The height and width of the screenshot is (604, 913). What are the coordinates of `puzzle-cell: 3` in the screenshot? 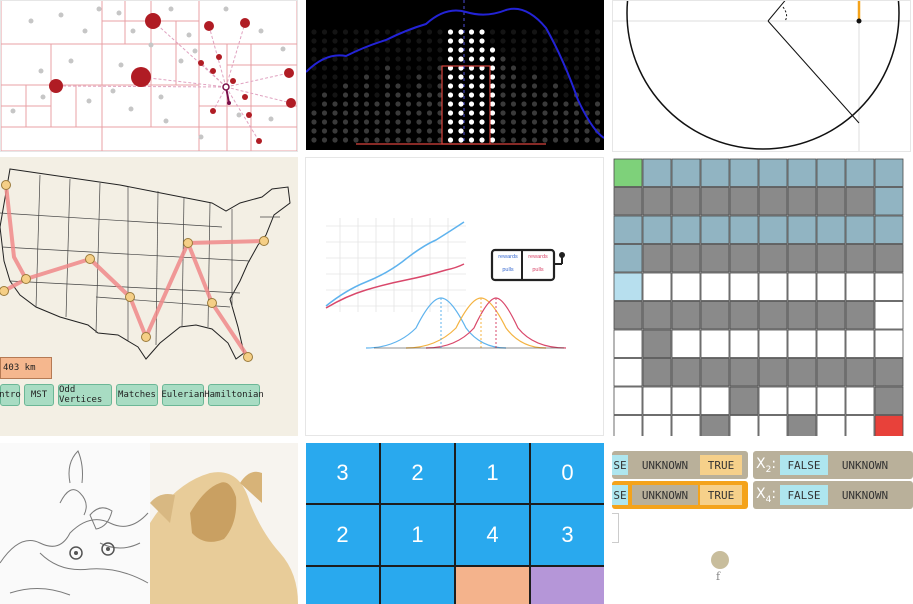 It's located at (342, 473).